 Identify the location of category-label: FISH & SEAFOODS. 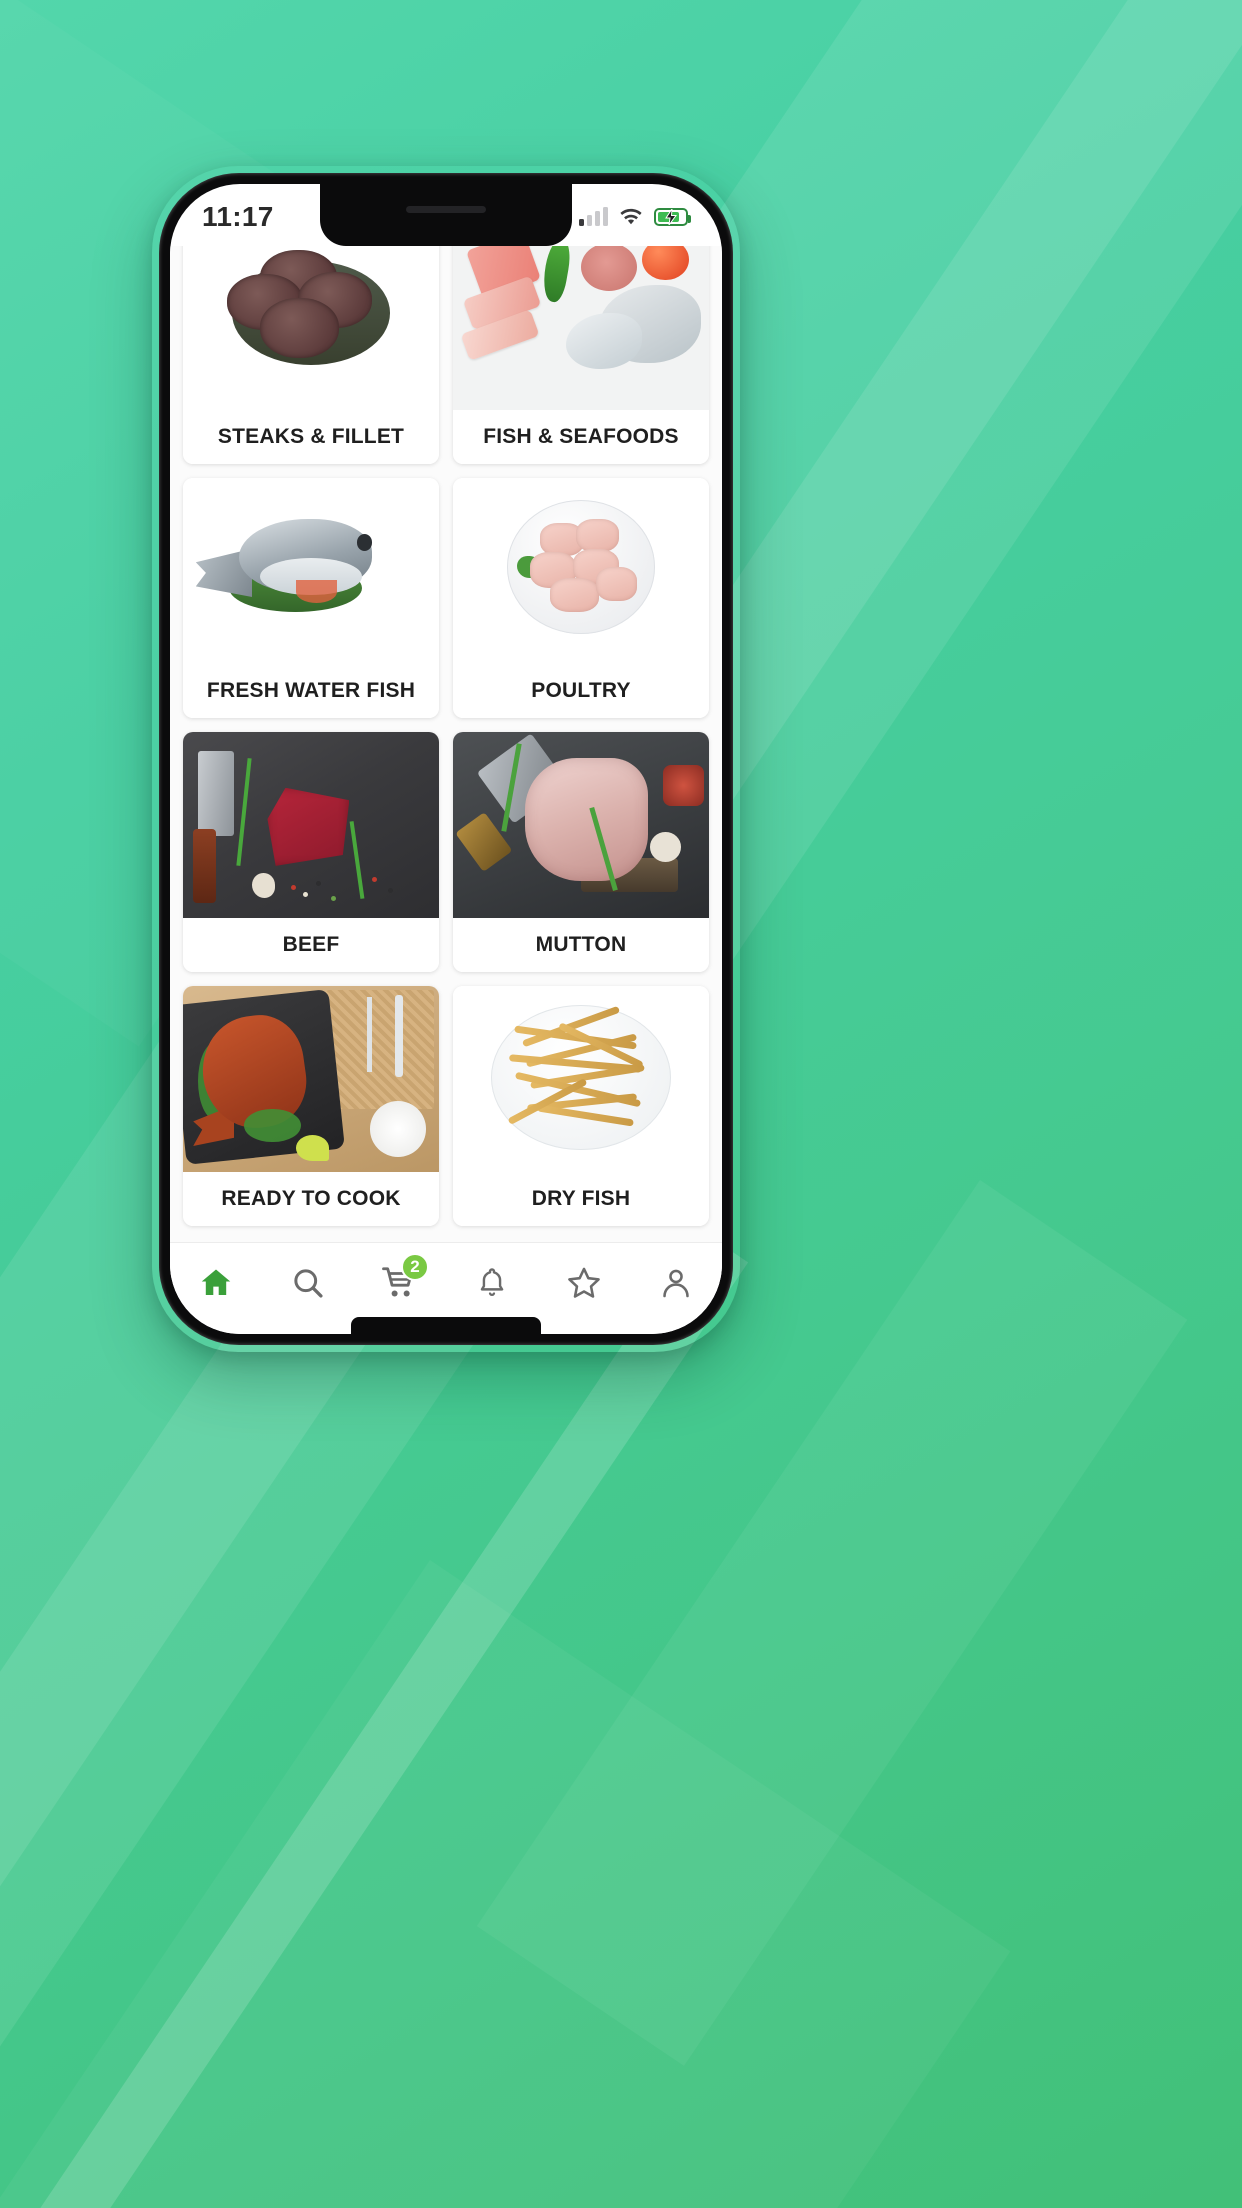
(581, 437).